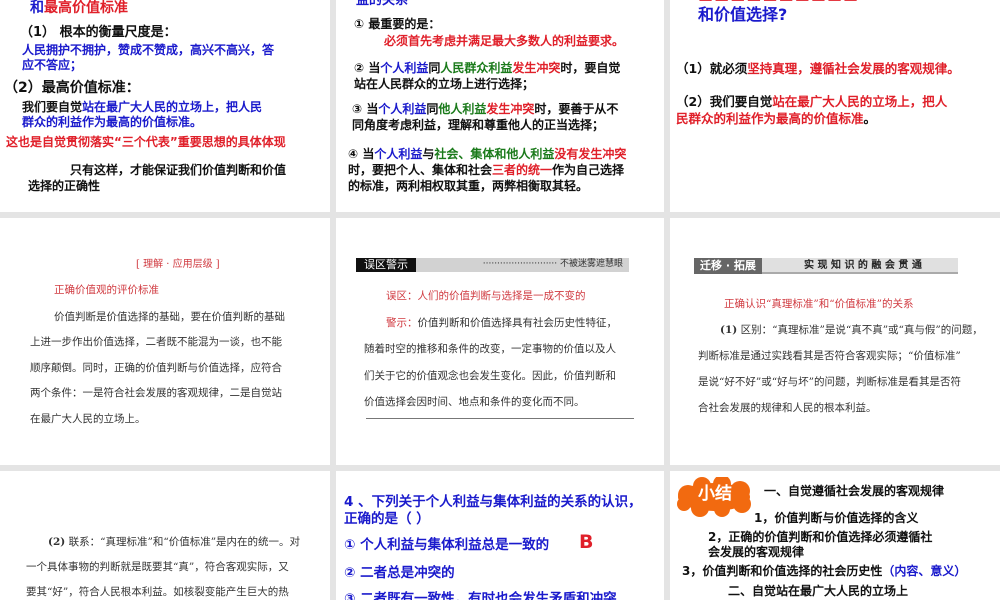  I want to click on section-bar: 迁移 · 拓展 实 现 知 识 的 融 会 贯 通, so click(826, 266).